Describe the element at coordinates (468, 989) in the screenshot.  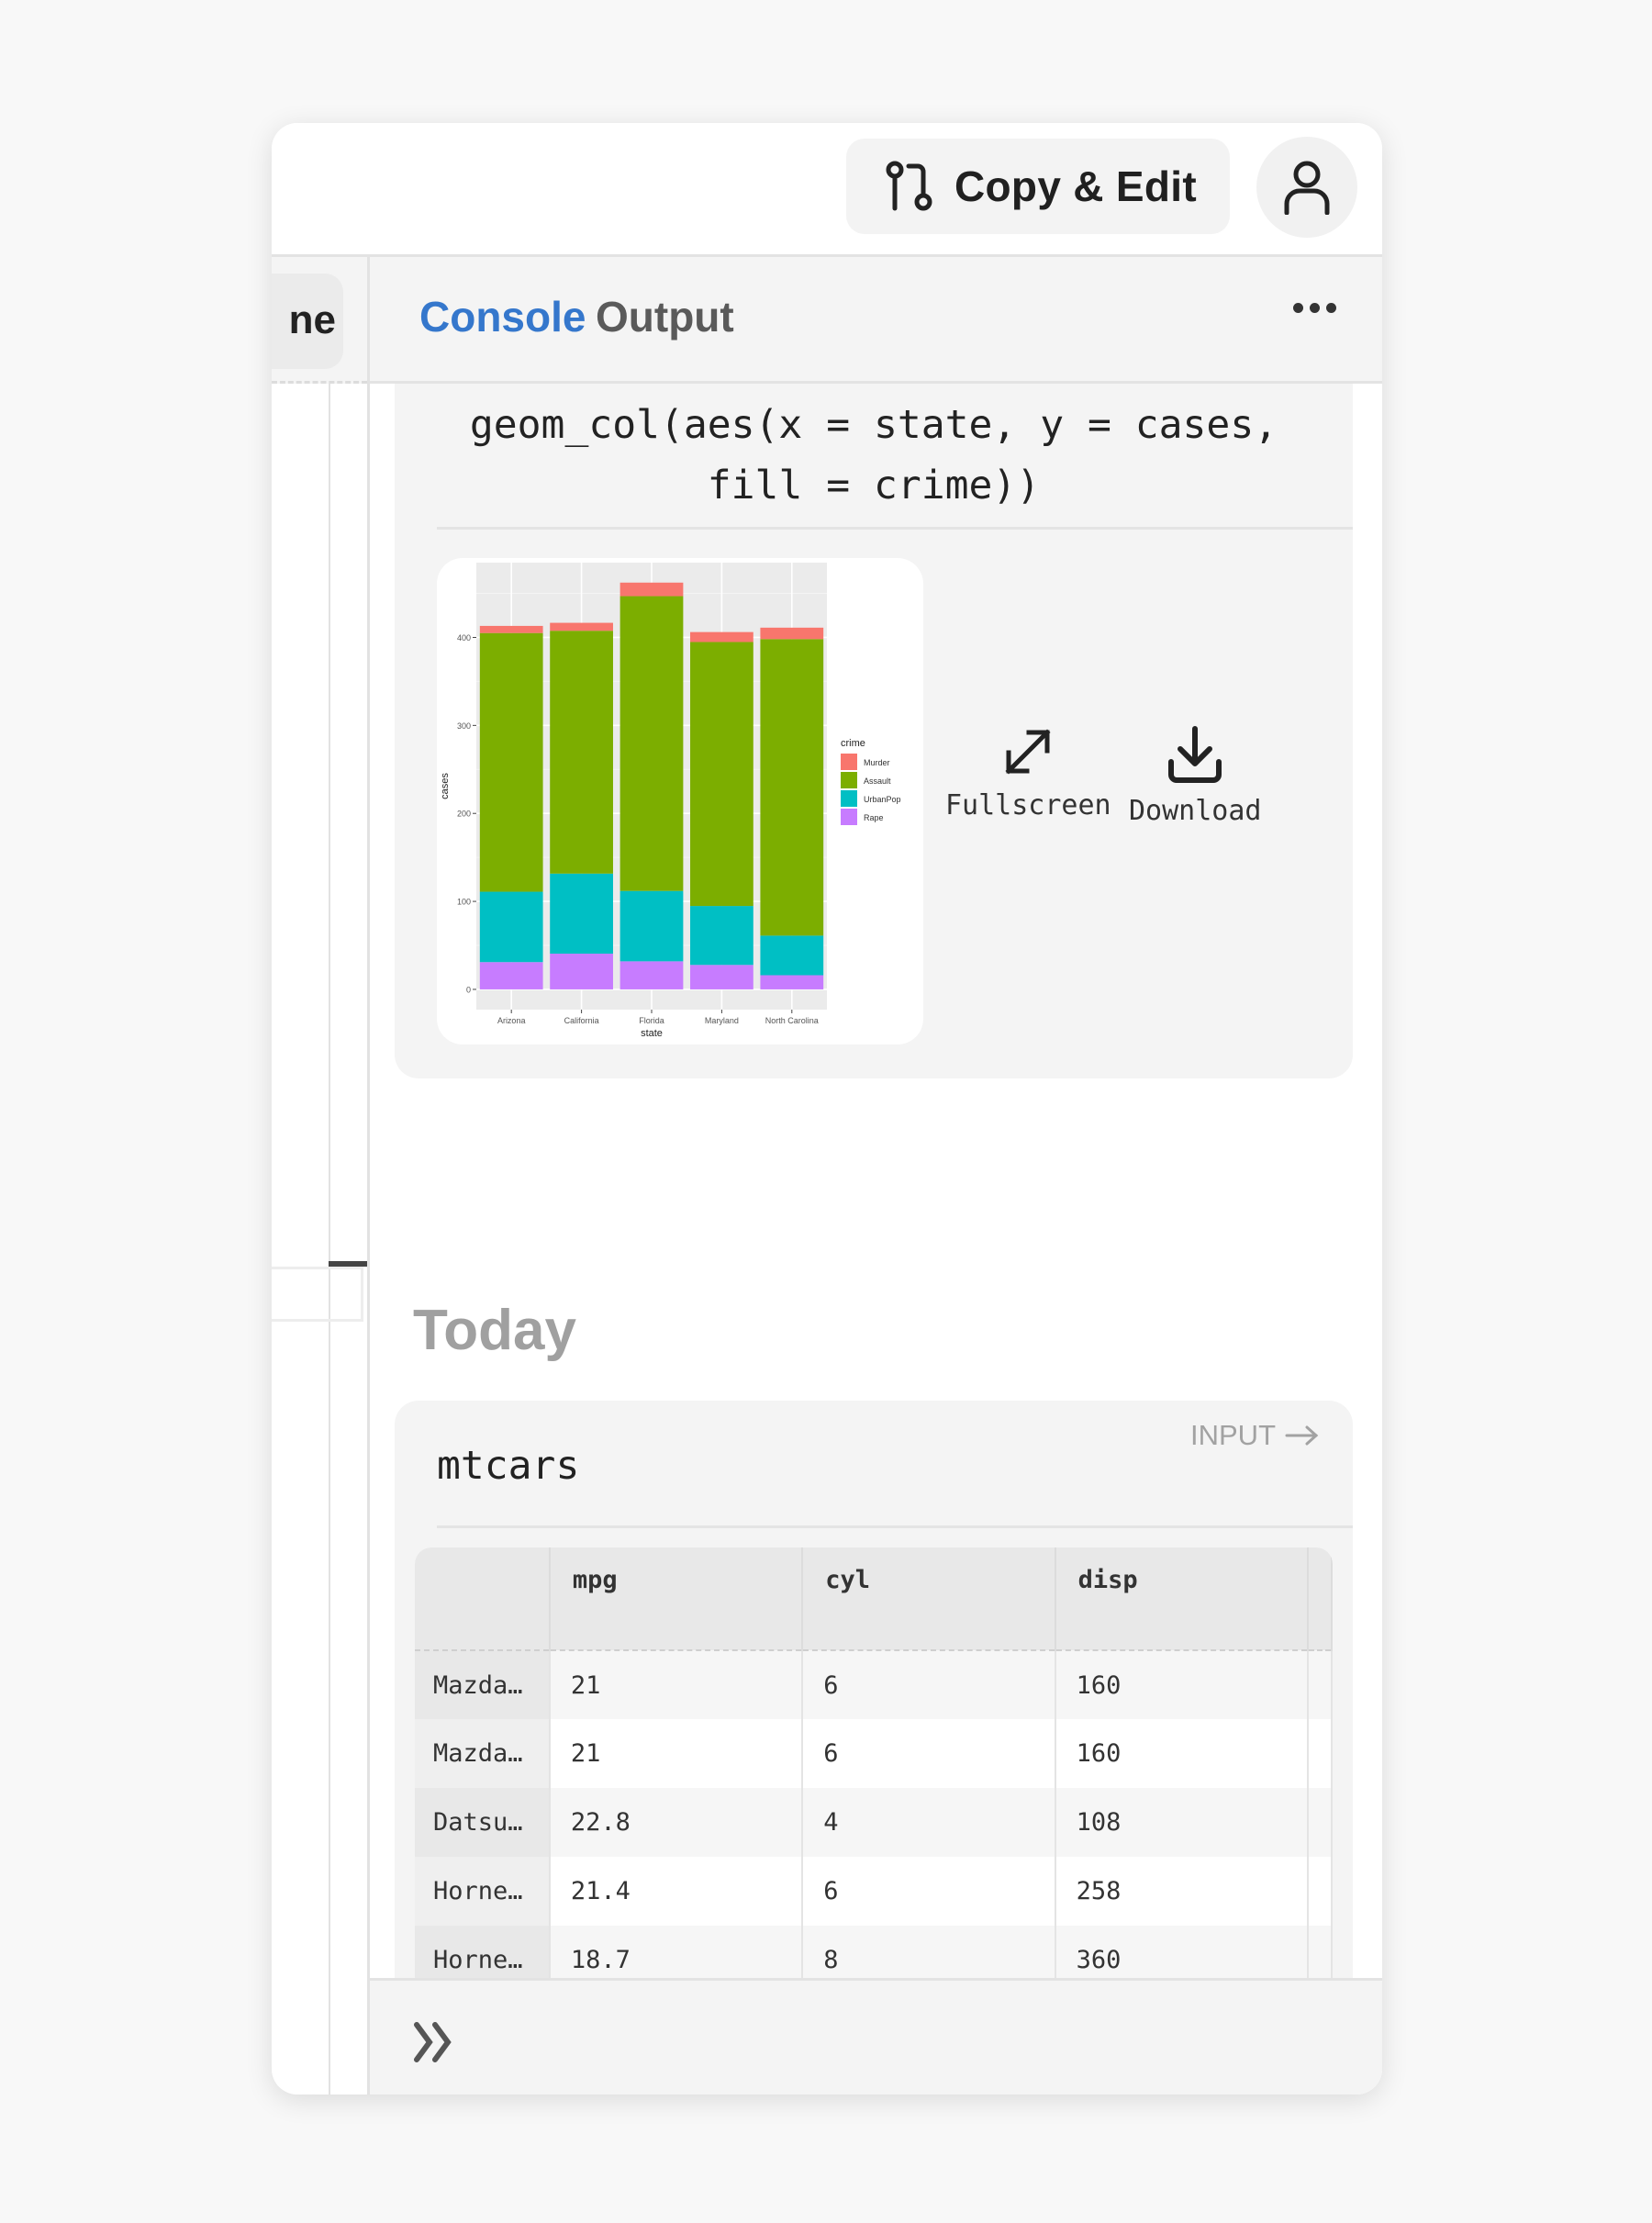
I see `y-tick-label: 0` at that location.